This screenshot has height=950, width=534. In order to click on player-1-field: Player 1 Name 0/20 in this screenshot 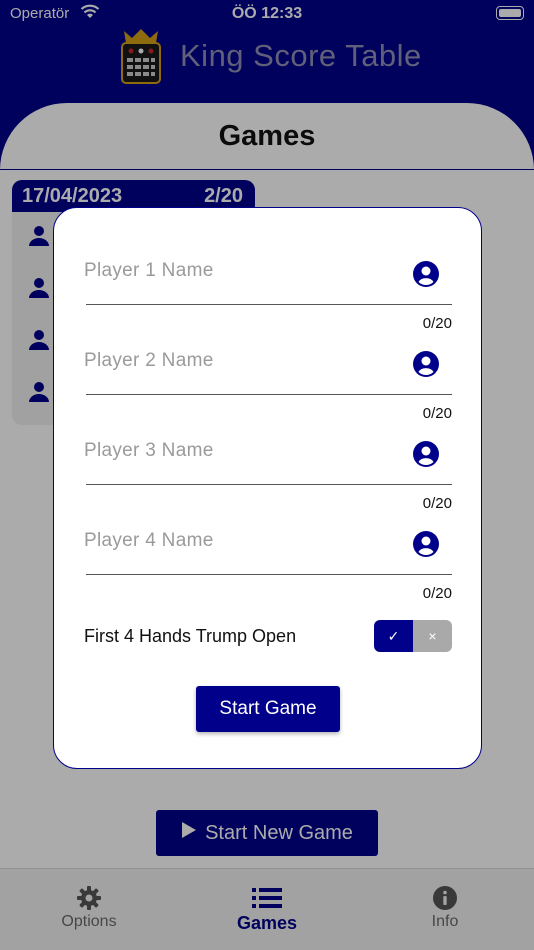, I will do `click(268, 275)`.